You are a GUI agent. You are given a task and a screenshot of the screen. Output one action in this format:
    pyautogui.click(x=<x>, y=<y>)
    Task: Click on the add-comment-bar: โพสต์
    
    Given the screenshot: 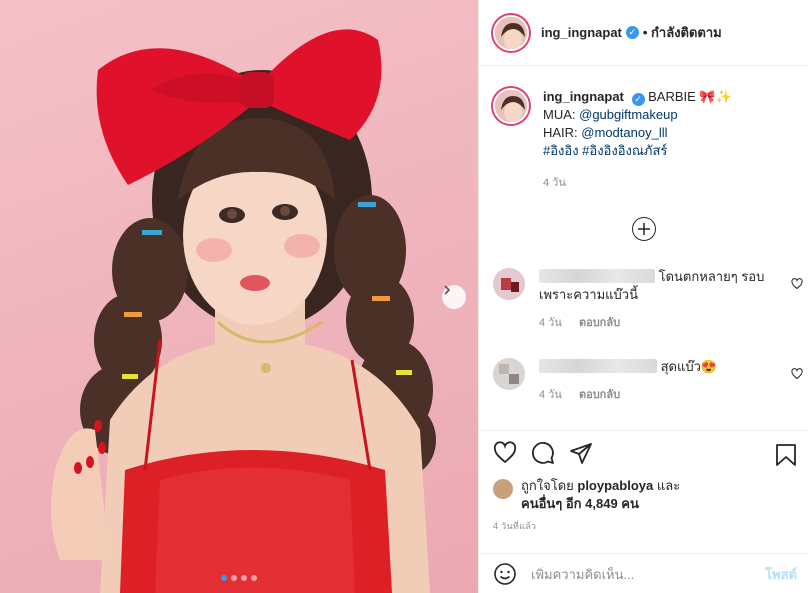 What is the action you would take?
    pyautogui.click(x=643, y=573)
    